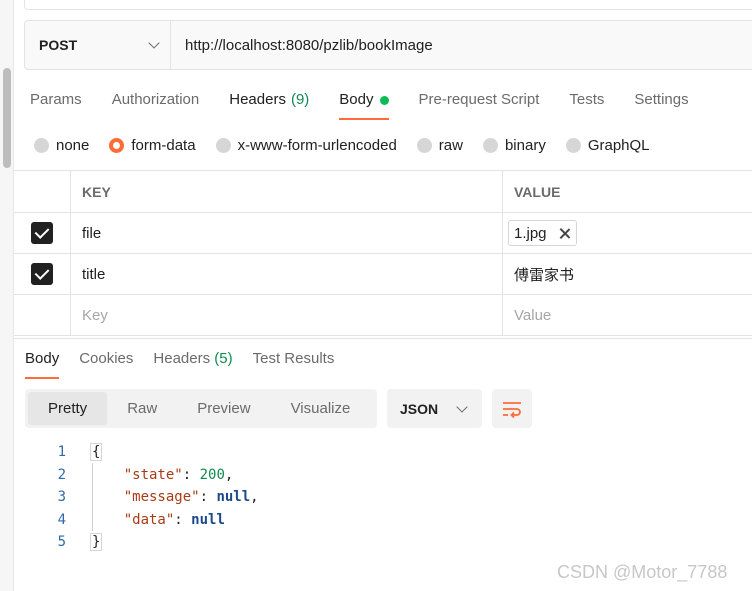 The image size is (752, 591). What do you see at coordinates (192, 359) in the screenshot?
I see `tab-response-headers: Headers (5)` at bounding box center [192, 359].